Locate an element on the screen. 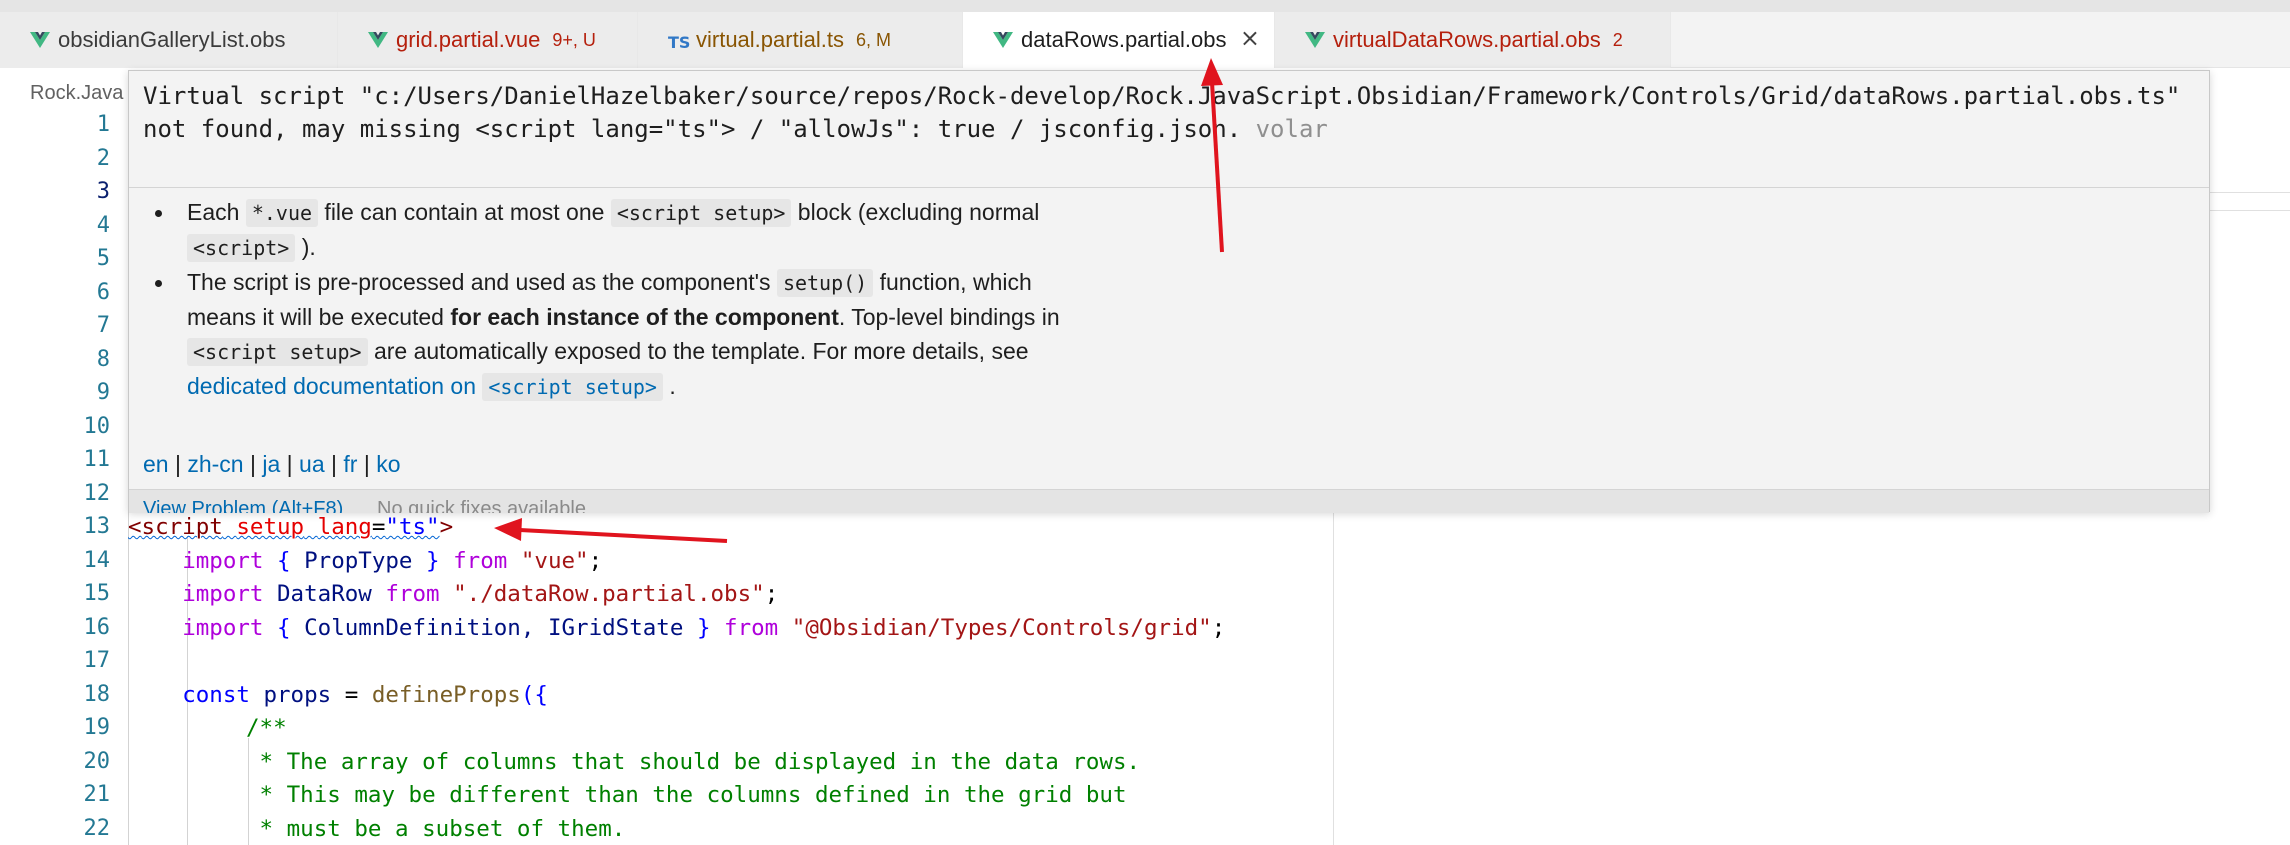 Image resolution: width=2290 pixels, height=845 pixels. token: from is located at coordinates (412, 594).